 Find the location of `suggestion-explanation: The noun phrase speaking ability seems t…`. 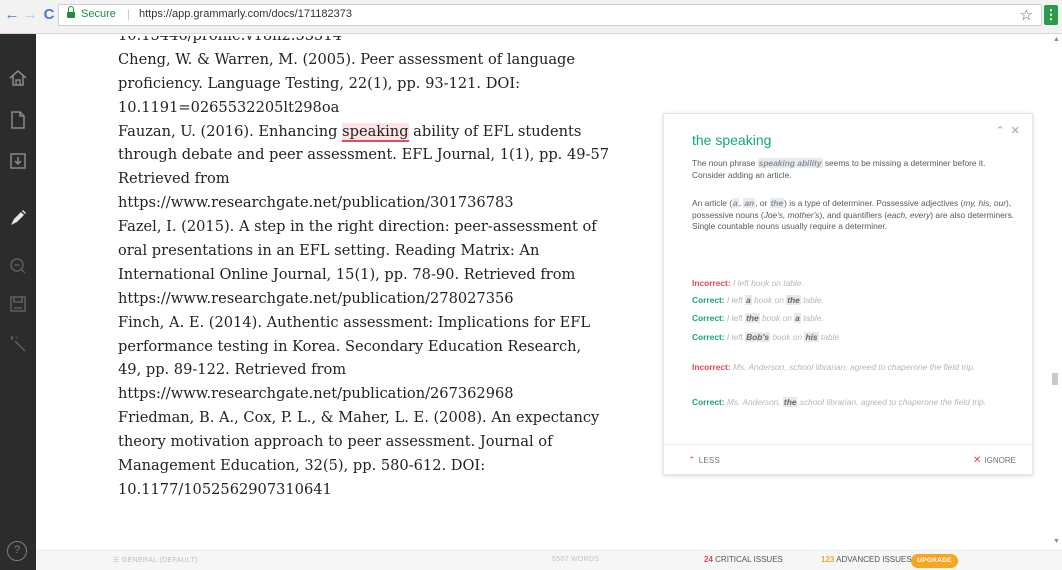

suggestion-explanation: The noun phrase speaking ability seems t… is located at coordinates (839, 169).